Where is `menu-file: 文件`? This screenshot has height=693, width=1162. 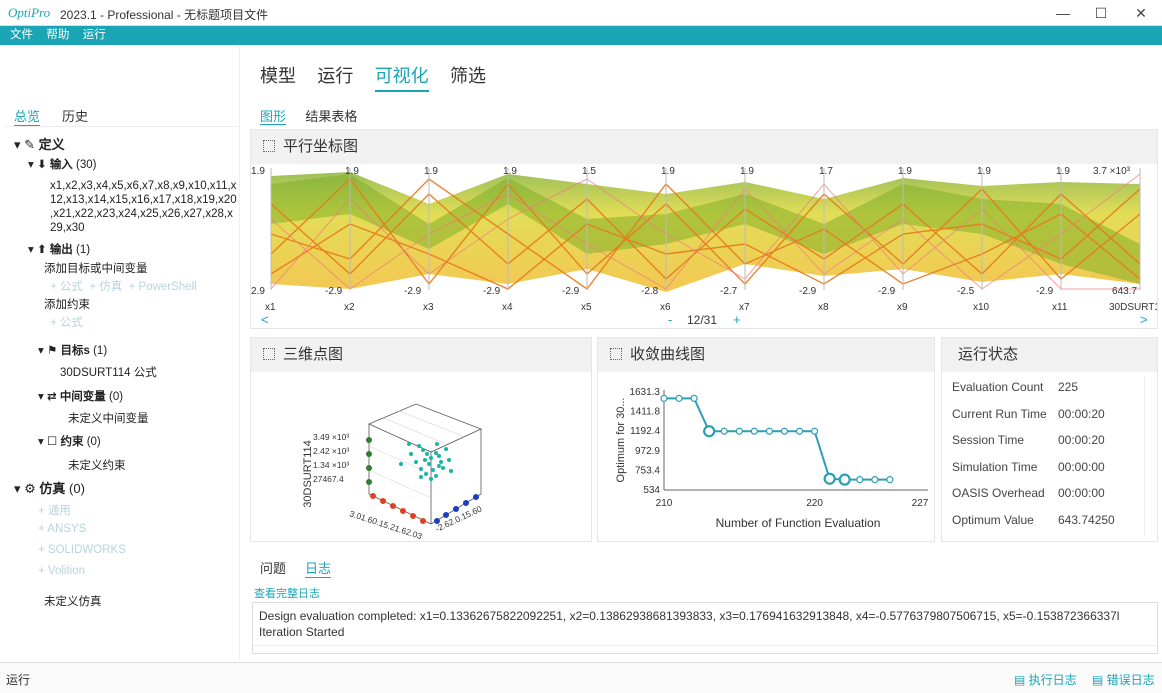
menu-file: 文件 is located at coordinates (21, 35).